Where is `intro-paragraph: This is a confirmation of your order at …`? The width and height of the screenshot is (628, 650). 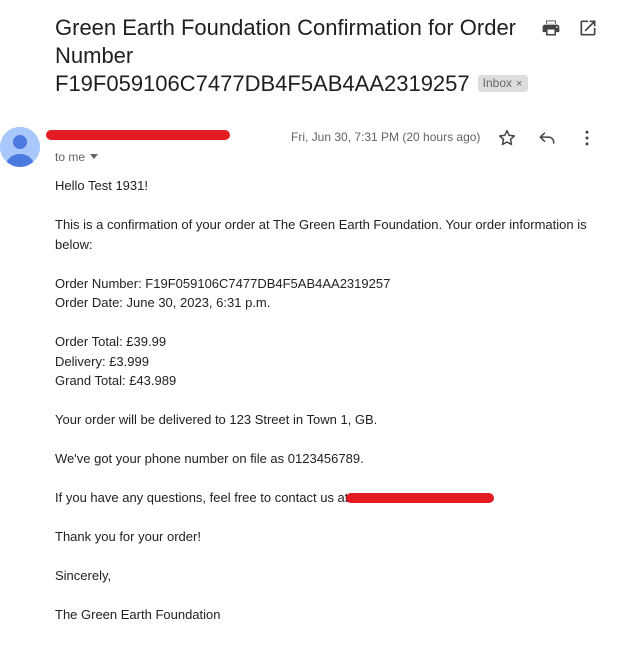 intro-paragraph: This is a confirmation of your order at … is located at coordinates (321, 234).